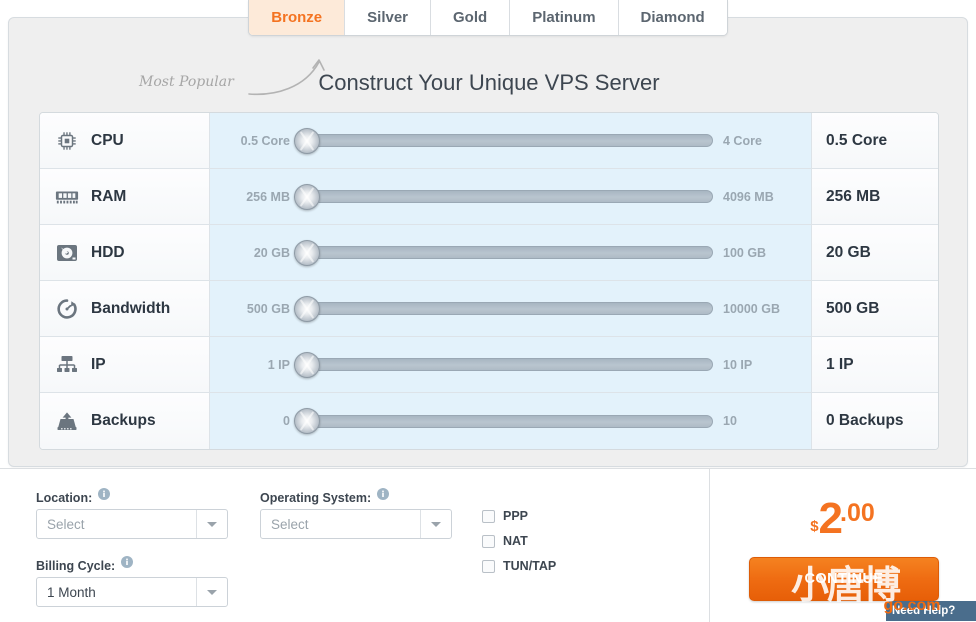 The height and width of the screenshot is (622, 976). I want to click on checkbox-ppp: PPP, so click(505, 516).